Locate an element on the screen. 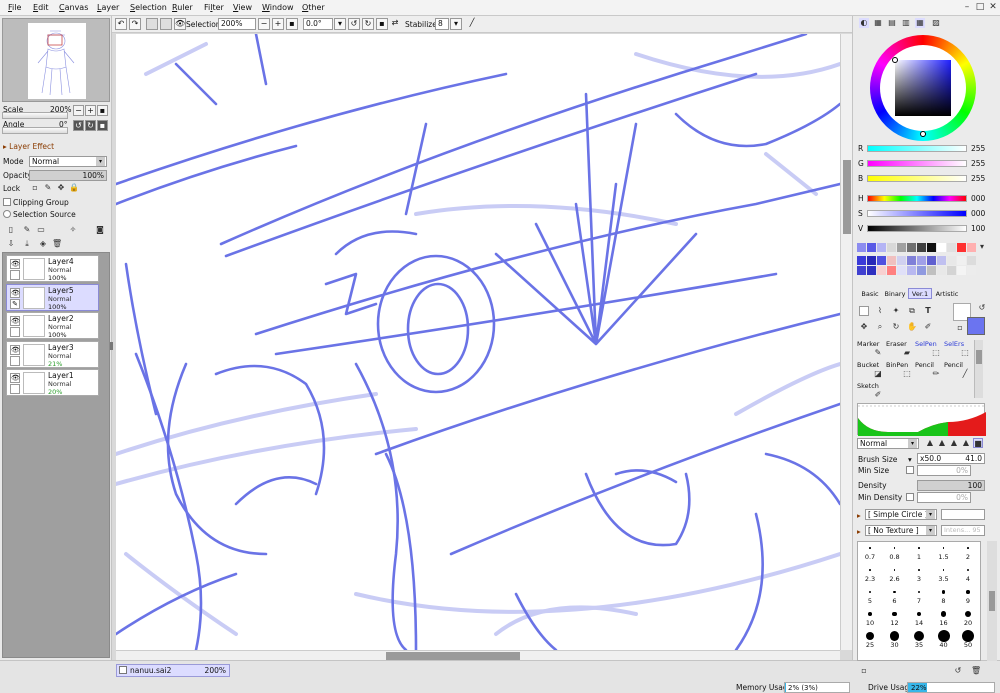 Image resolution: width=1000 pixels, height=693 pixels. h-slider is located at coordinates (917, 198).